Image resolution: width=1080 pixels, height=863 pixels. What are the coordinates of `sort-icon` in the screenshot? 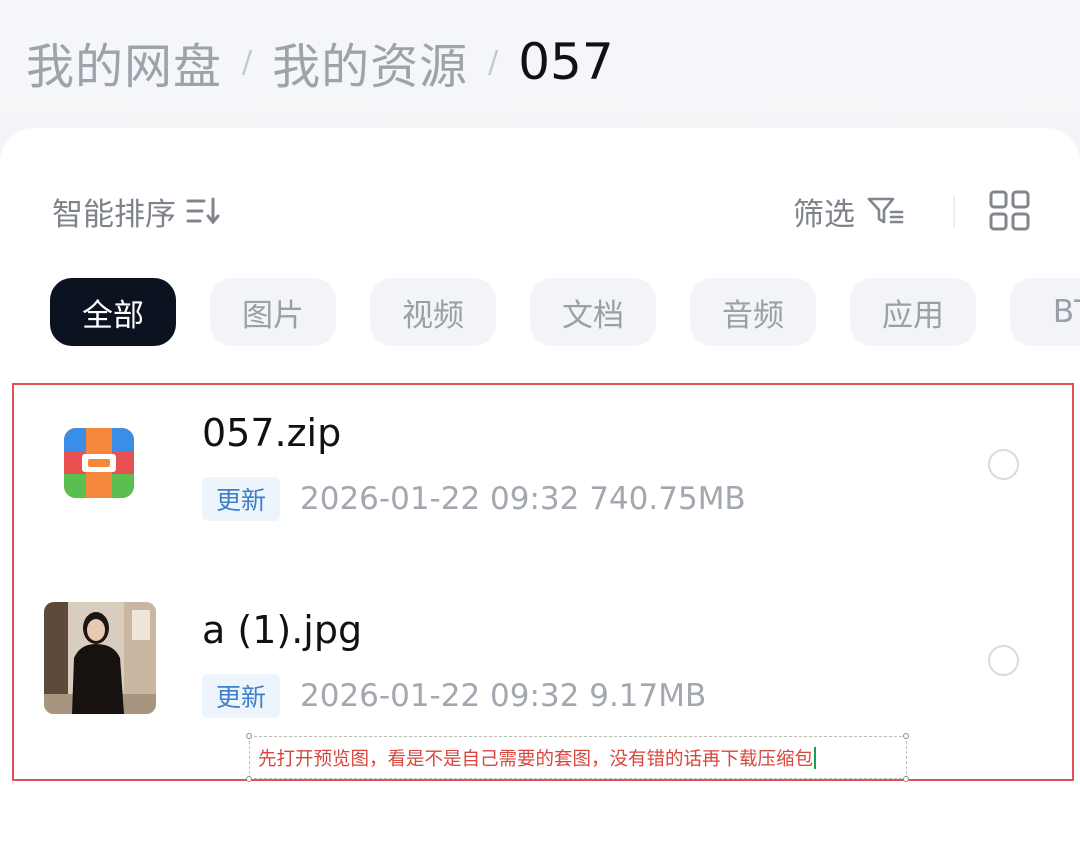 It's located at (204, 211).